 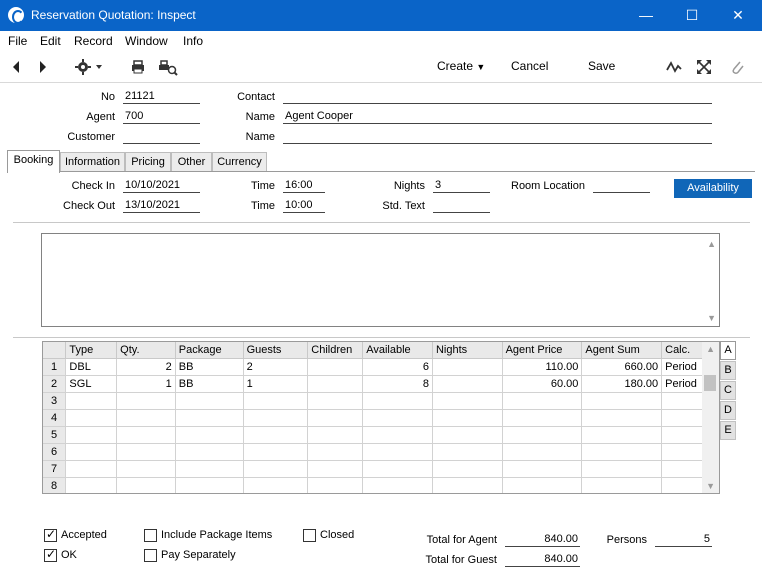 What do you see at coordinates (601, 66) in the screenshot?
I see `save-button: Save` at bounding box center [601, 66].